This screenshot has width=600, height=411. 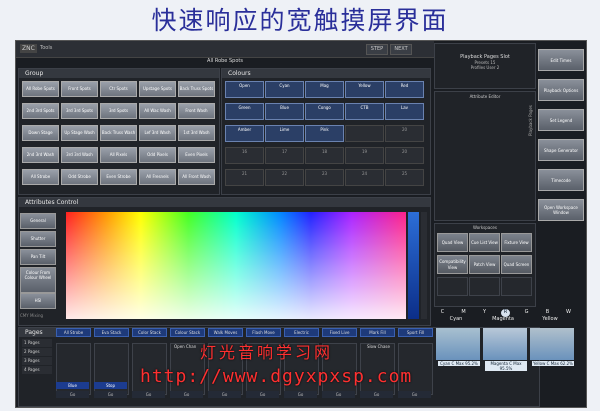 I want to click on group-button: All Wac Wash, so click(x=157, y=111).